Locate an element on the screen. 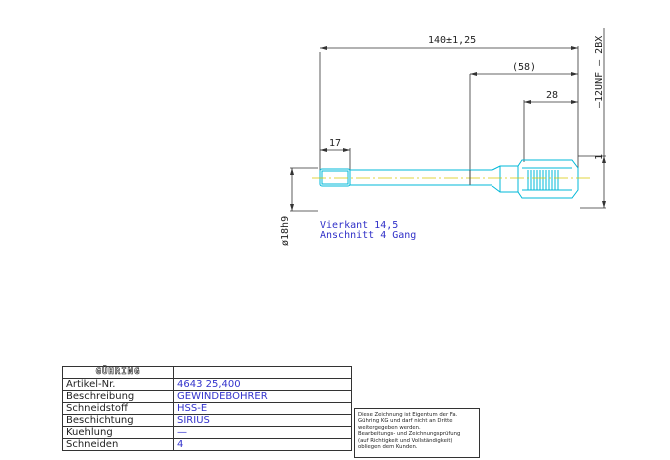 This screenshot has height=460, width=670. table-row: Beschichtung SIRIUS is located at coordinates (207, 420).